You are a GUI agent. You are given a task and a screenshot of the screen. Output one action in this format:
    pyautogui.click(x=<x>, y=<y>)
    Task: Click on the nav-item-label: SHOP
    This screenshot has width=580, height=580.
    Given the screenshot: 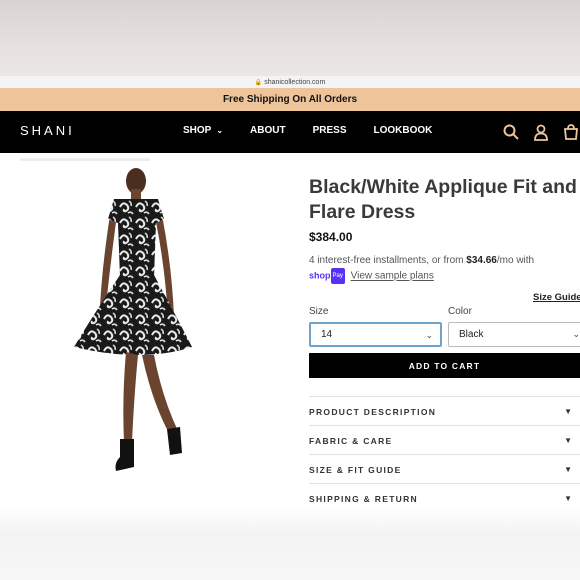 What is the action you would take?
    pyautogui.click(x=197, y=130)
    